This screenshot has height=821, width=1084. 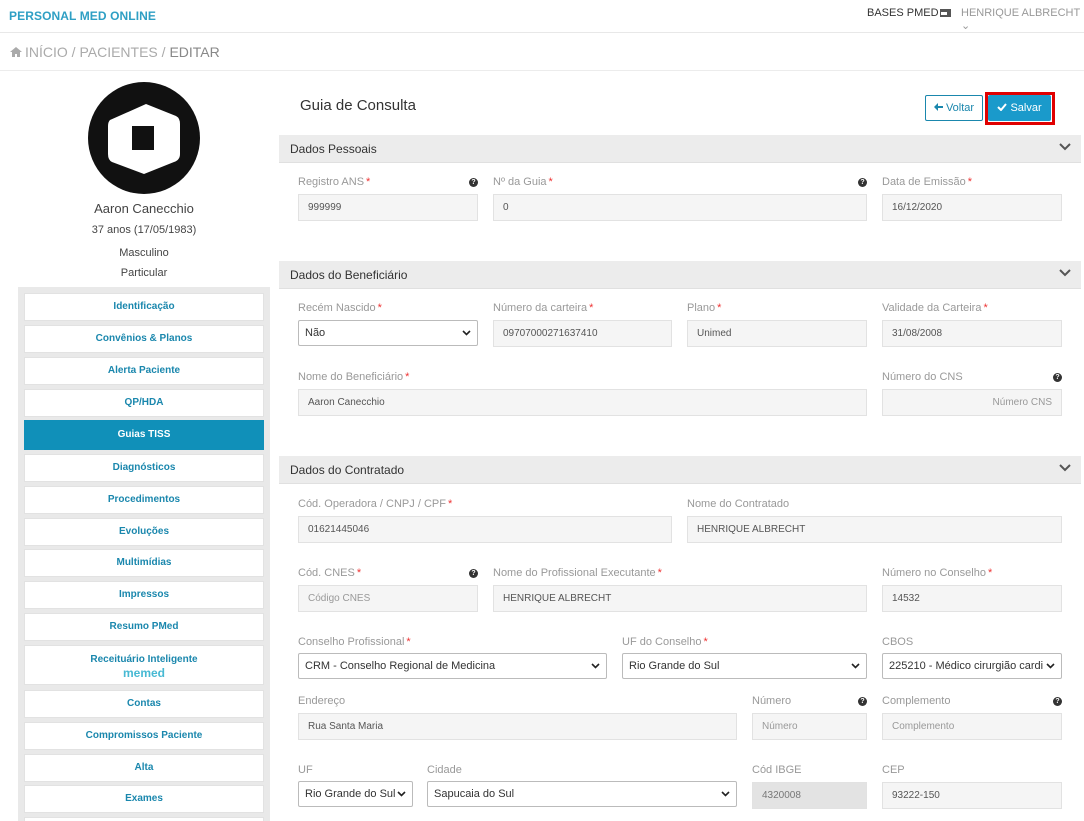 What do you see at coordinates (582, 794) in the screenshot?
I see `cidade-select: Sapucaia do Sul` at bounding box center [582, 794].